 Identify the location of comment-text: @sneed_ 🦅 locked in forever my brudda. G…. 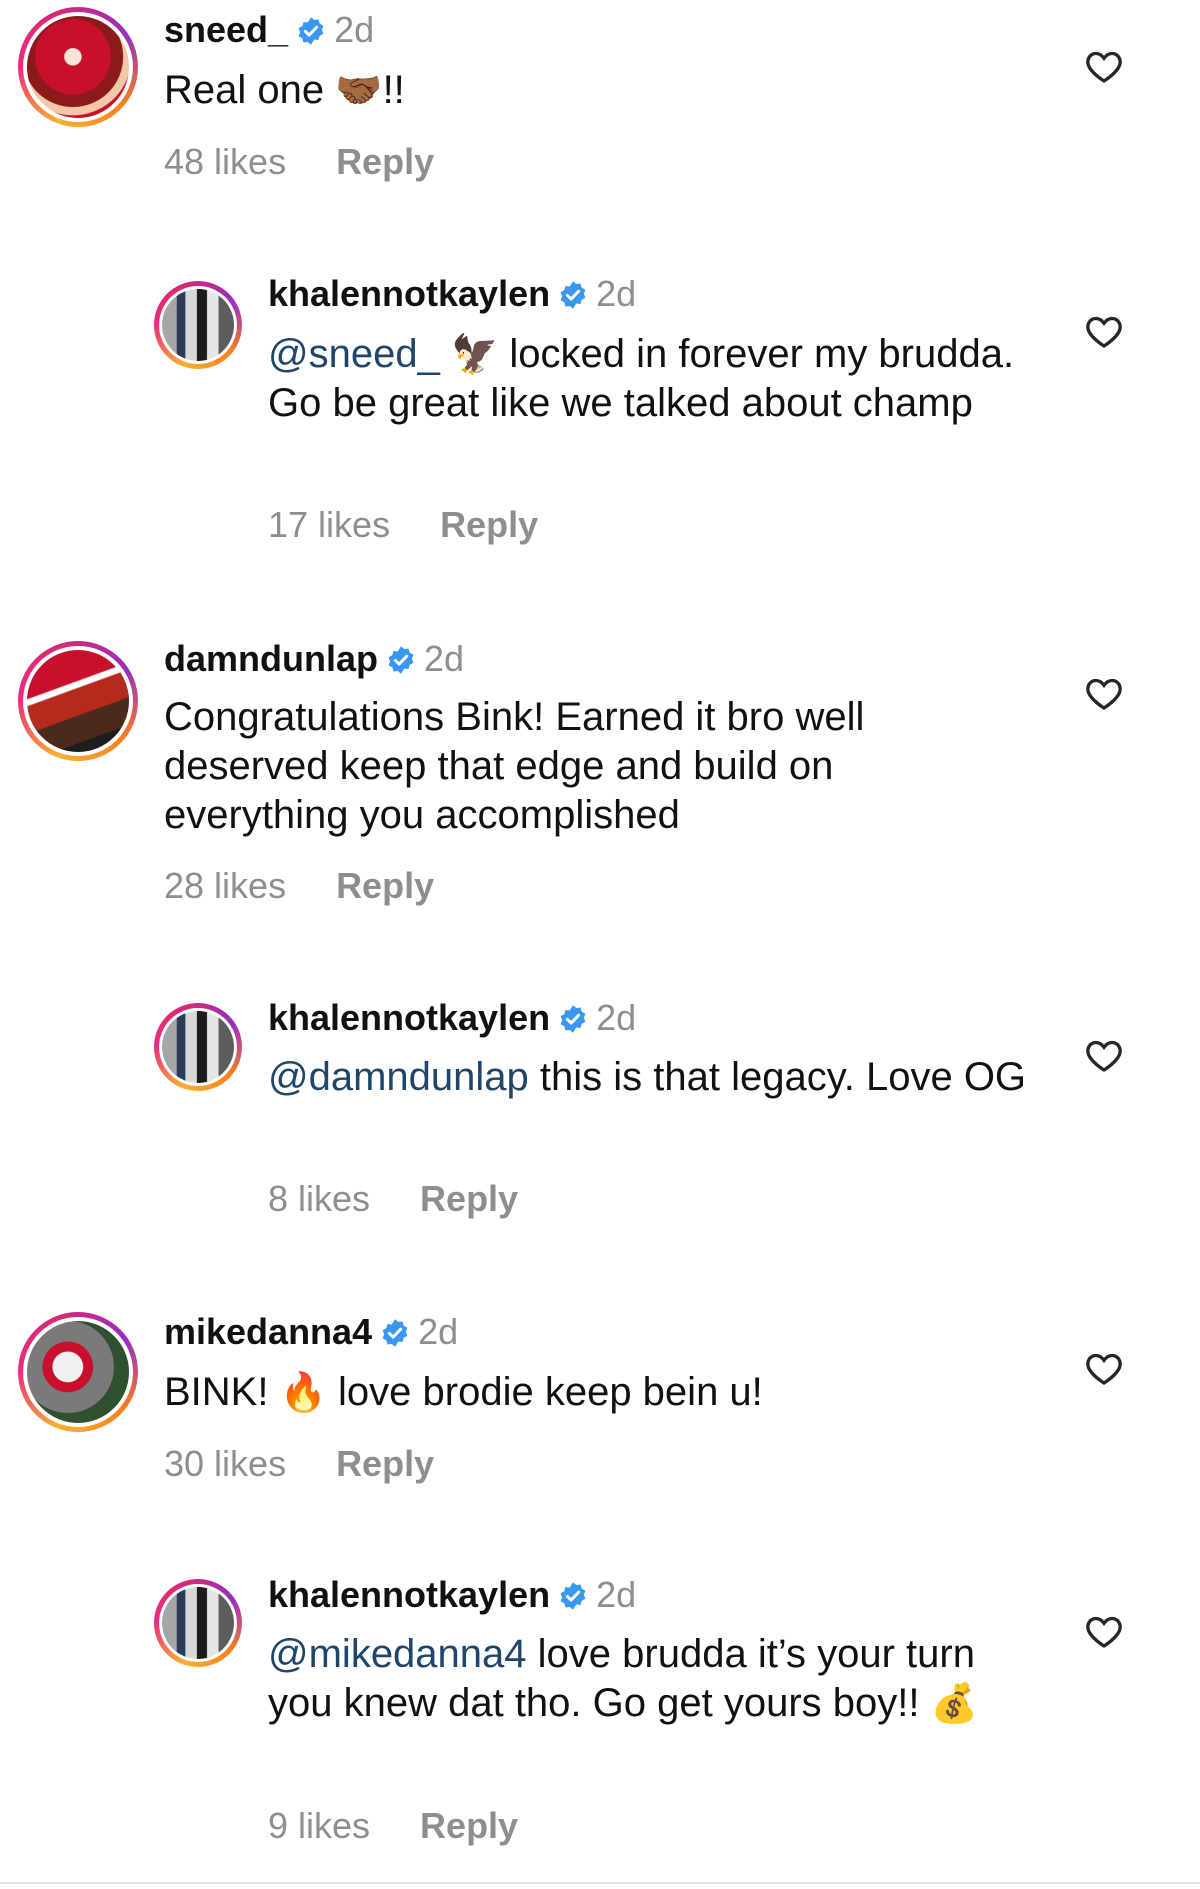
(648, 379).